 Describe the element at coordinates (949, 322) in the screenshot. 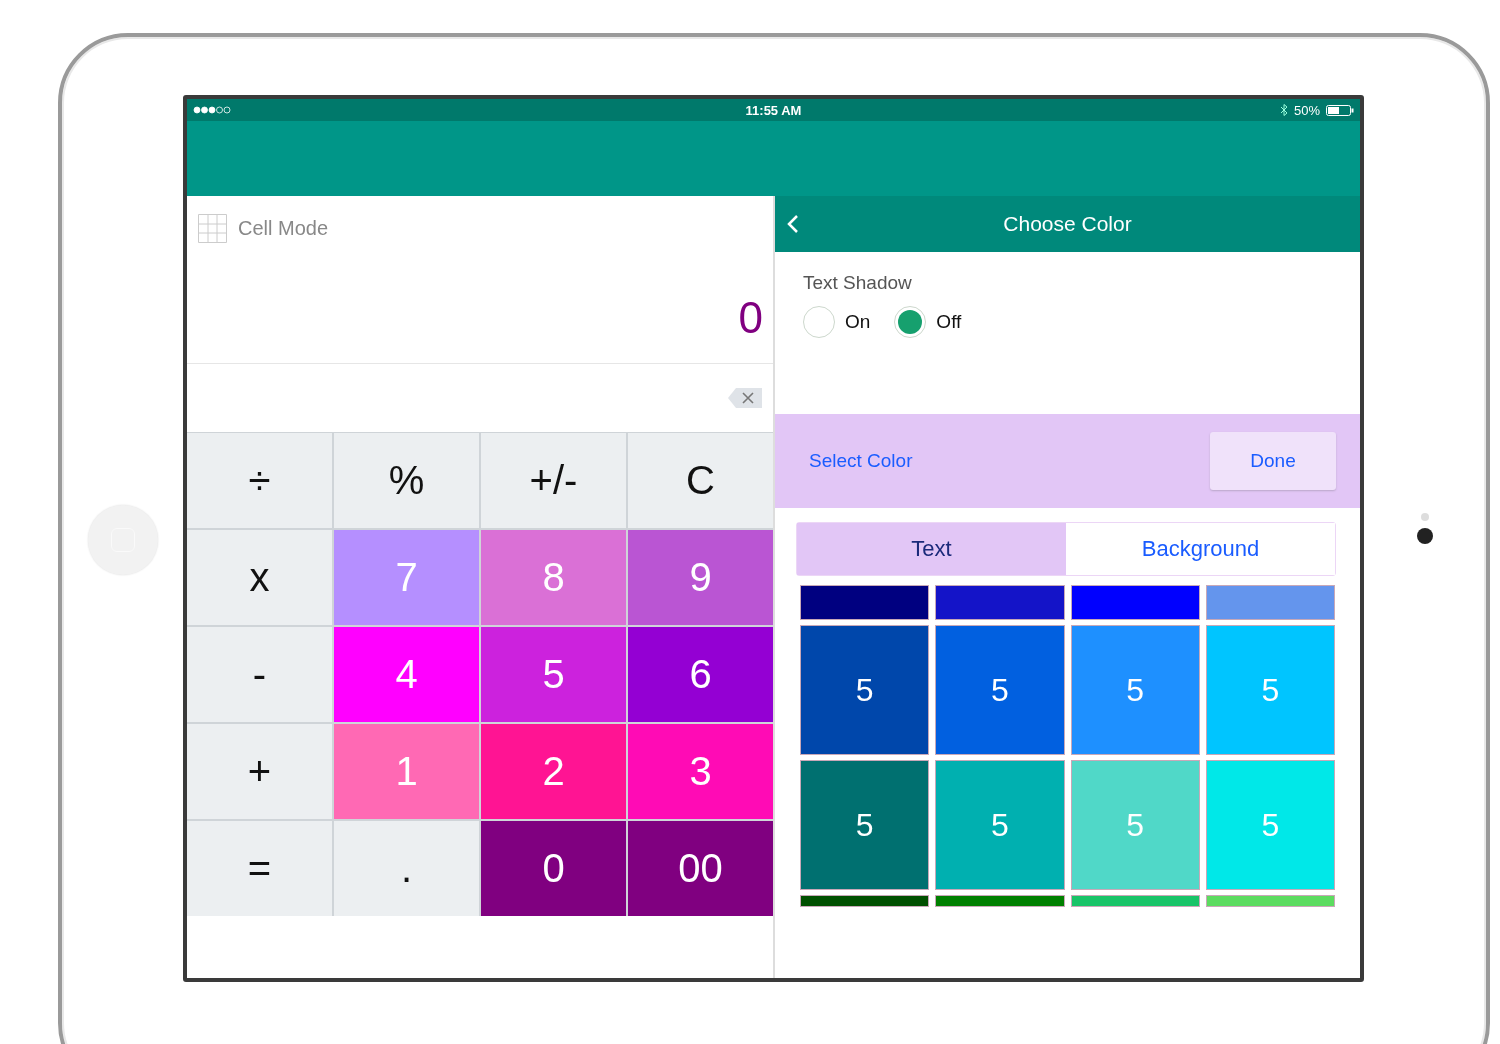

I see `radio-label: Off` at that location.